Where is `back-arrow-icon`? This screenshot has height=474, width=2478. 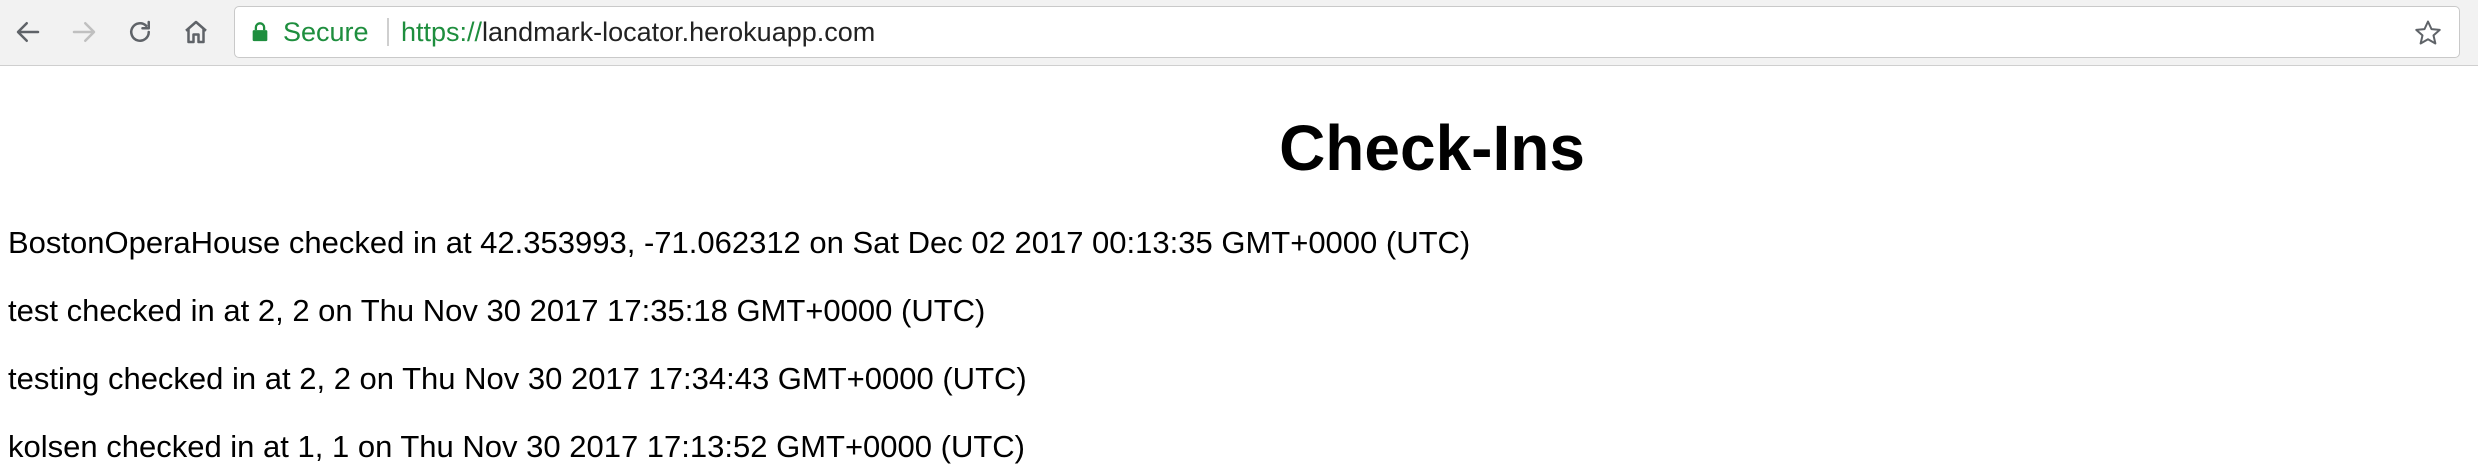 back-arrow-icon is located at coordinates (28, 32).